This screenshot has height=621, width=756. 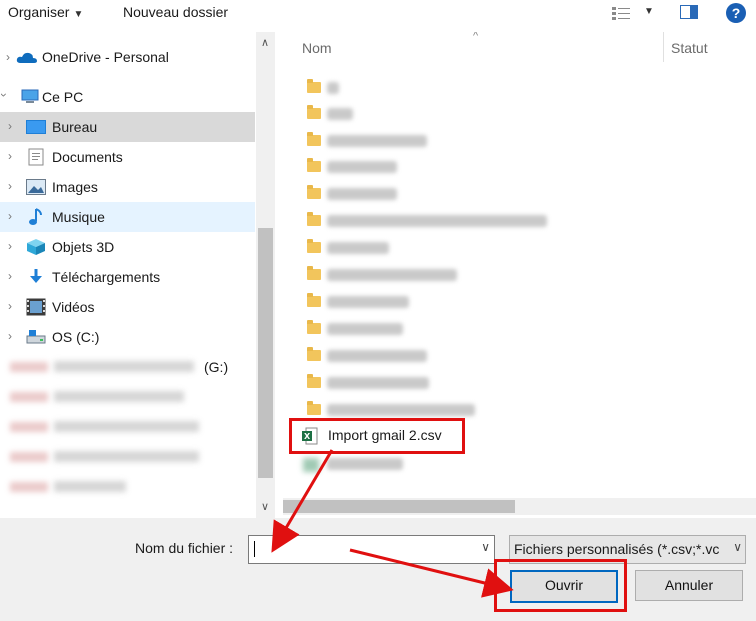 What do you see at coordinates (431, 573) in the screenshot?
I see `annotation-arrow-to-open` at bounding box center [431, 573].